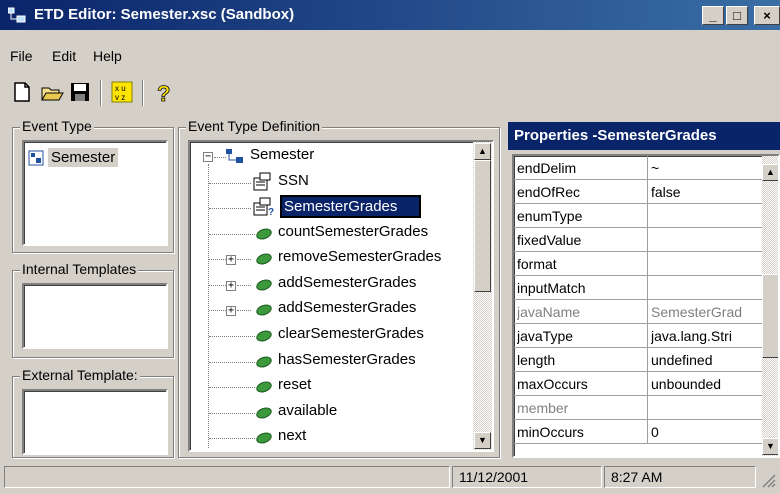 The image size is (780, 494). Describe the element at coordinates (79, 269) in the screenshot. I see `internal-templates-label: Internal Templates` at that location.